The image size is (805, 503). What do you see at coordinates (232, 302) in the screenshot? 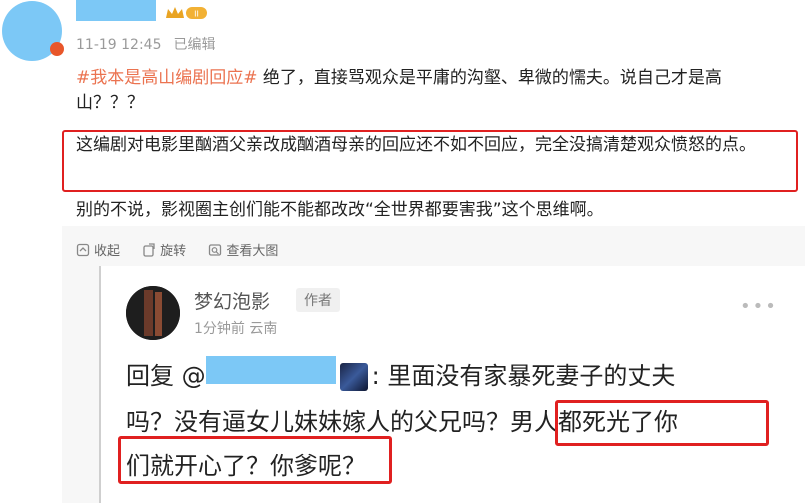
I see `reply-username: 梦幻泡影` at bounding box center [232, 302].